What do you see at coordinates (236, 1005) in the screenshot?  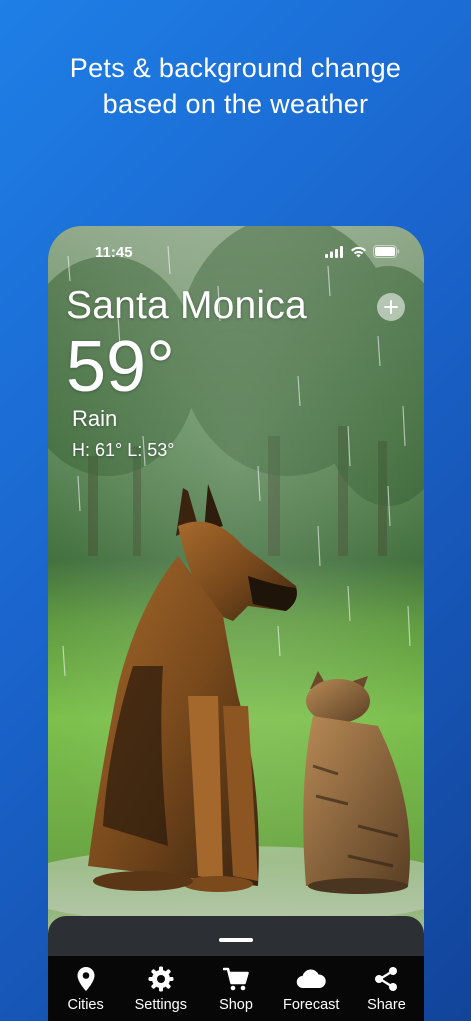 I see `tab-label-shop: Shop` at bounding box center [236, 1005].